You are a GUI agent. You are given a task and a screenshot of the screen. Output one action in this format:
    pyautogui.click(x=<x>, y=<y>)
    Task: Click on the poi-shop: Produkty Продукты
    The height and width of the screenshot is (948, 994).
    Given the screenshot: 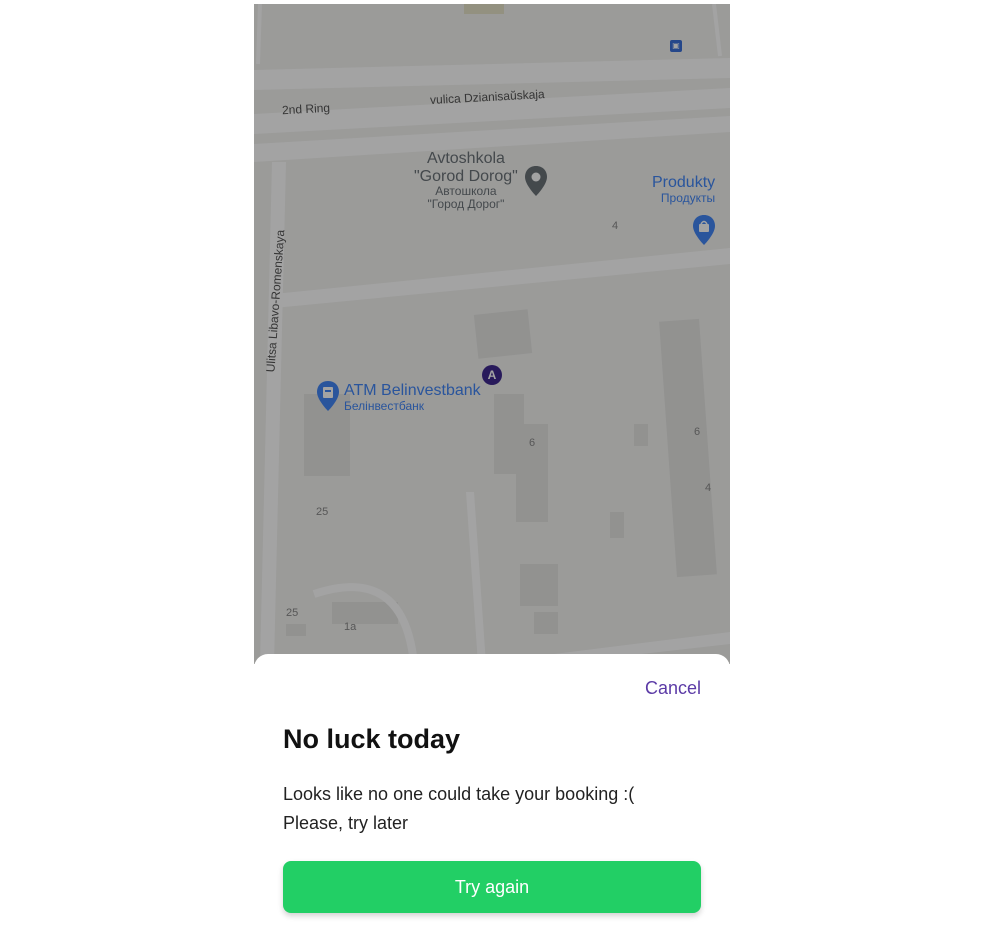 What is the action you would take?
    pyautogui.click(x=683, y=189)
    